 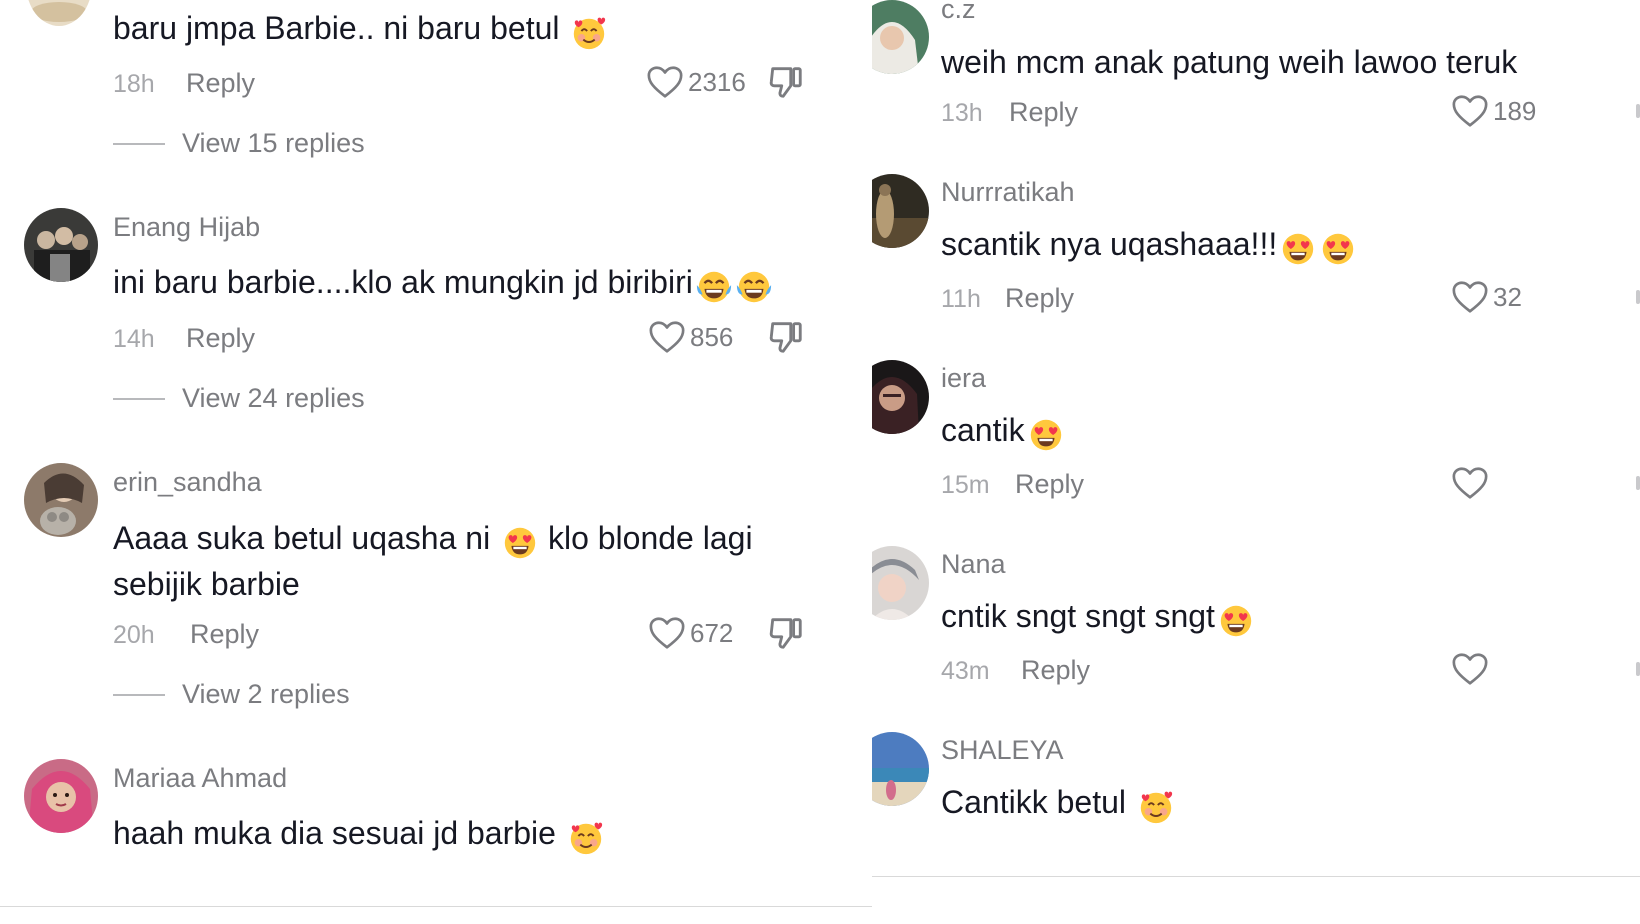 I want to click on comment-text: baru jmpa Barbie.. ni baru betul, so click(x=360, y=29).